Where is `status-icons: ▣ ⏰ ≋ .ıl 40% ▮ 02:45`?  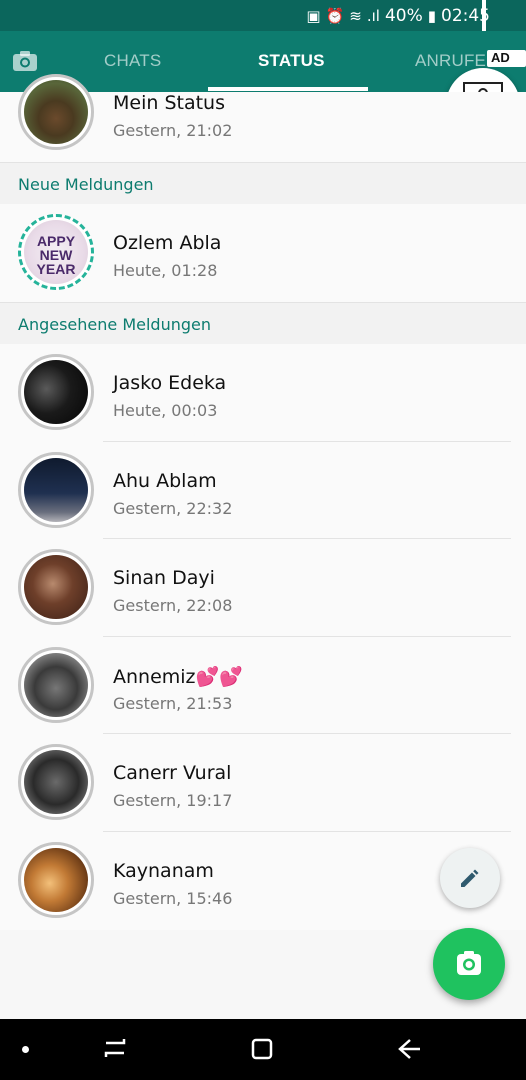 status-icons: ▣ ⏰ ≋ .ıl 40% ▮ 02:45 is located at coordinates (398, 16).